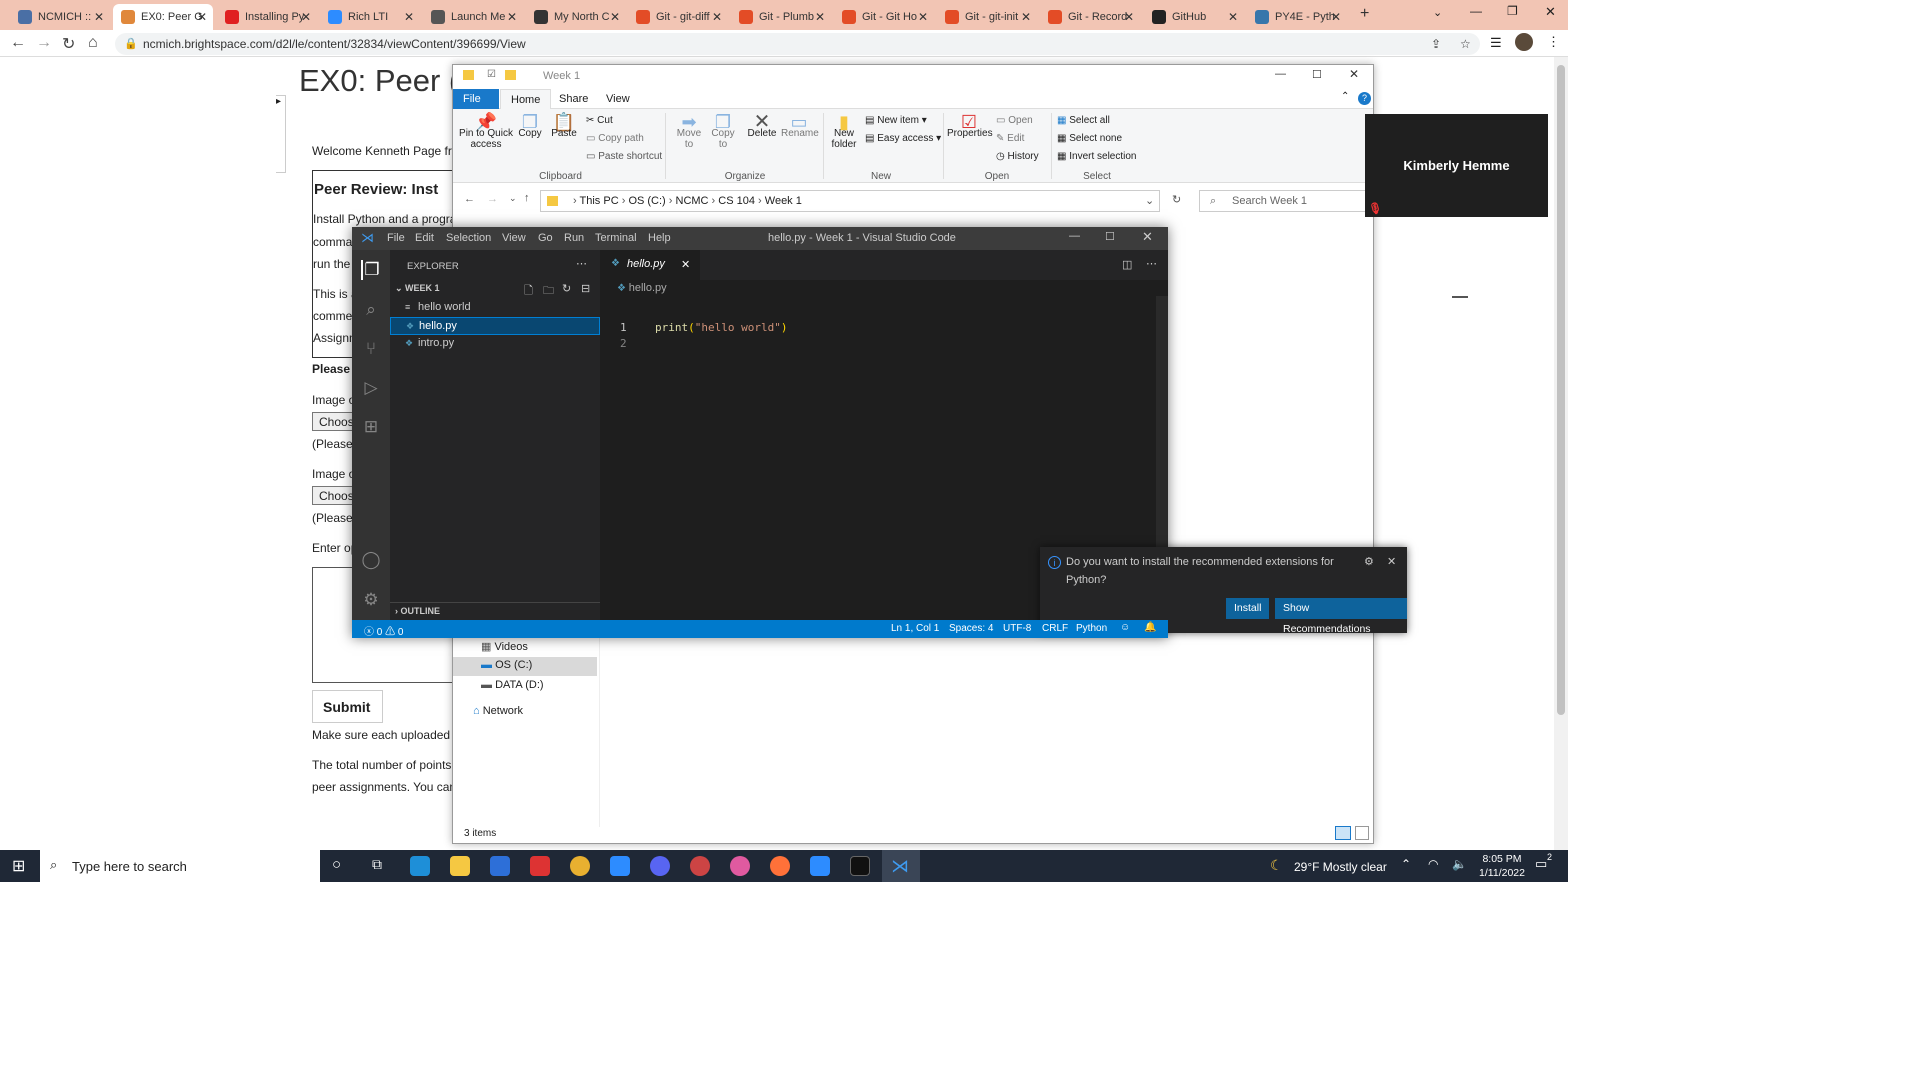  What do you see at coordinates (844, 131) in the screenshot?
I see `new-folder-button: ▮ New folder` at bounding box center [844, 131].